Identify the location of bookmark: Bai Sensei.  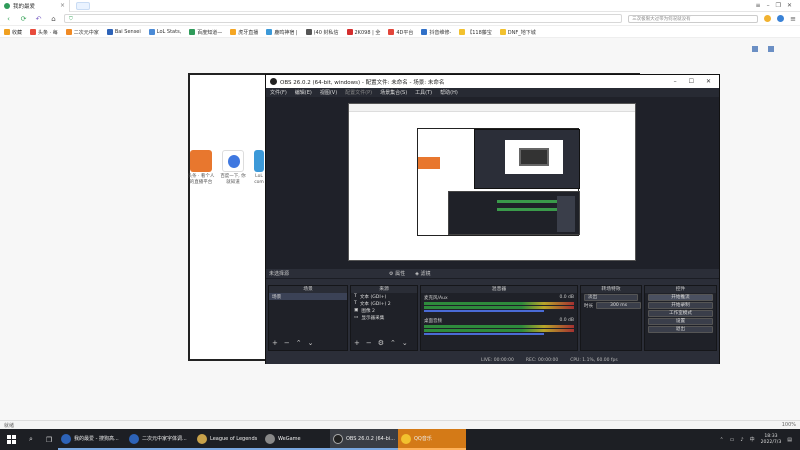
(123, 32).